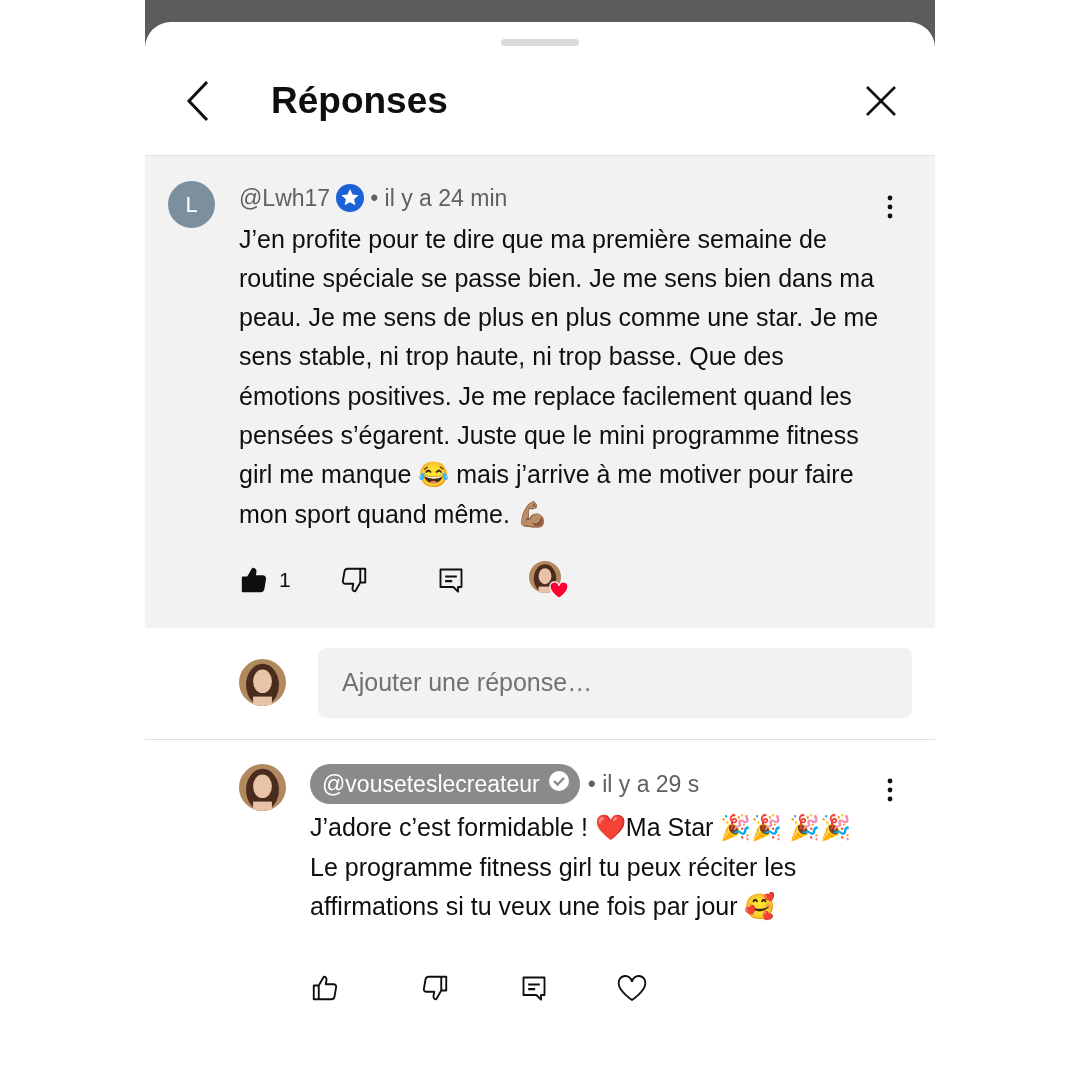 Image resolution: width=1080 pixels, height=1080 pixels. Describe the element at coordinates (285, 580) in the screenshot. I see `like-count: 1` at that location.